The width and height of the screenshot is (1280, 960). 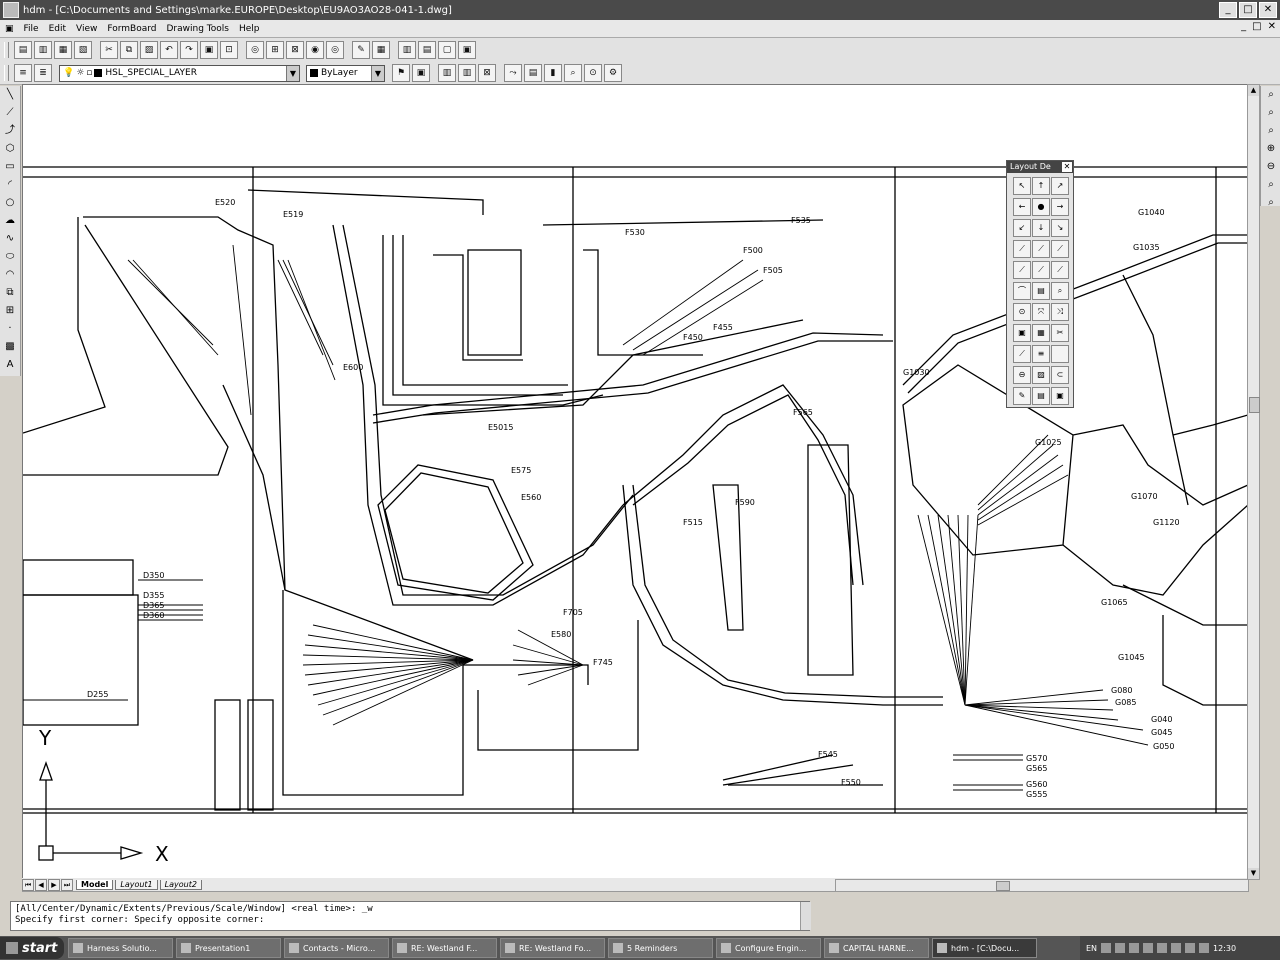 I want to click on tape-icon: ⊂, so click(x=1060, y=375).